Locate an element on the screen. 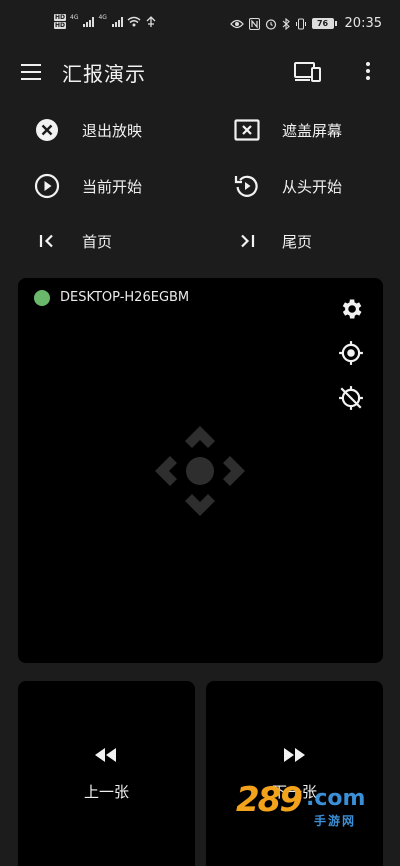 The width and height of the screenshot is (400, 866). status-bar: HD HD 4G 4G 76 20:35 is located at coordinates (200, 24).